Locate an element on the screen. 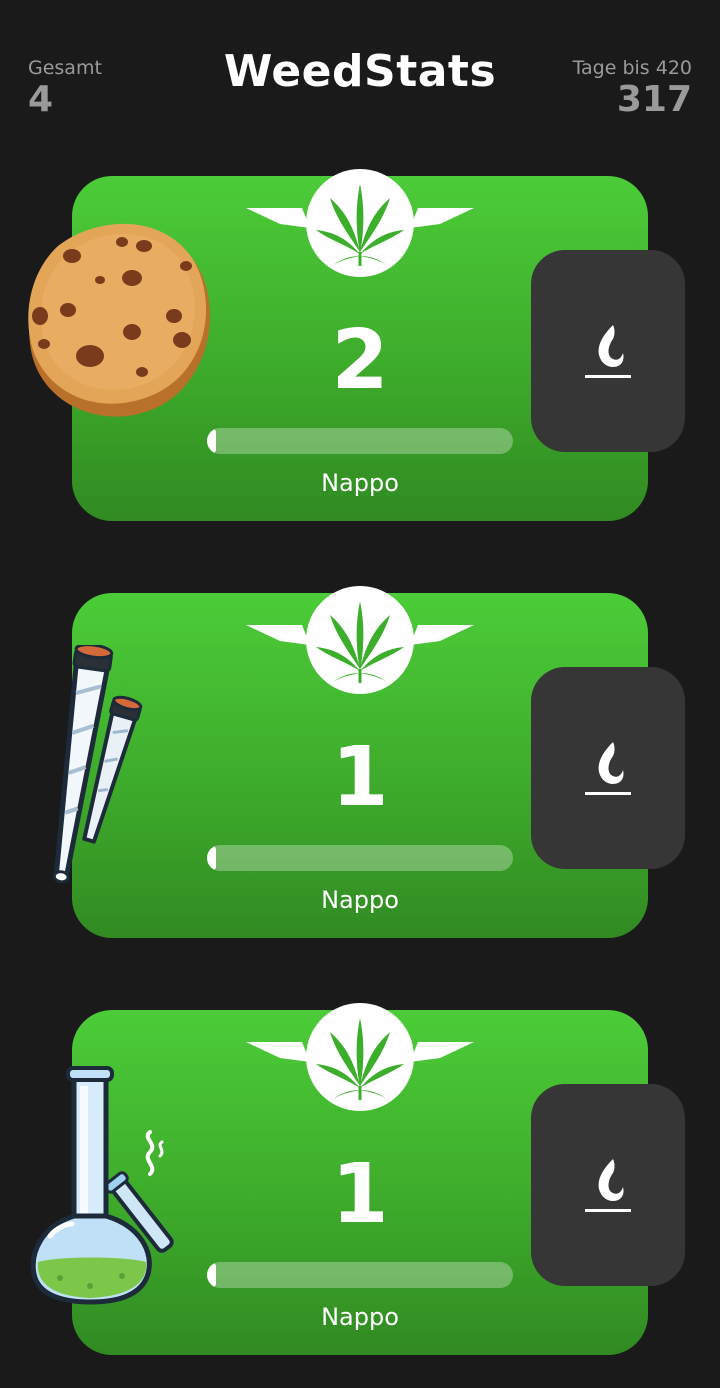 This screenshot has height=1388, width=720. days-until-420-stat: Tage bis 420 317 is located at coordinates (632, 88).